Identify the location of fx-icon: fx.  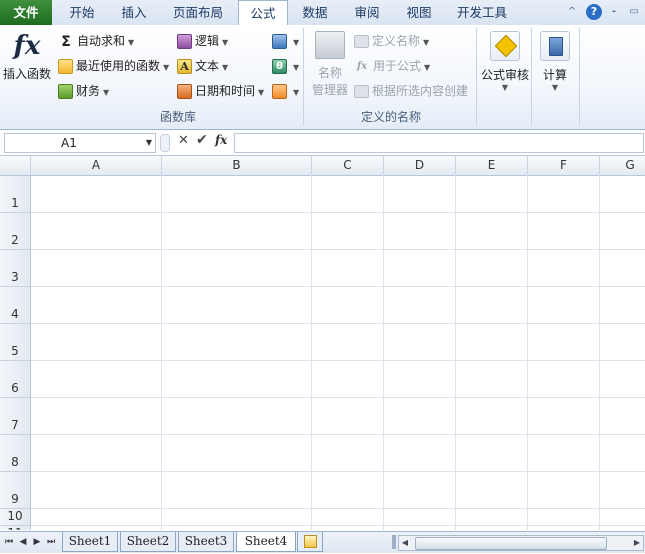
(27, 46).